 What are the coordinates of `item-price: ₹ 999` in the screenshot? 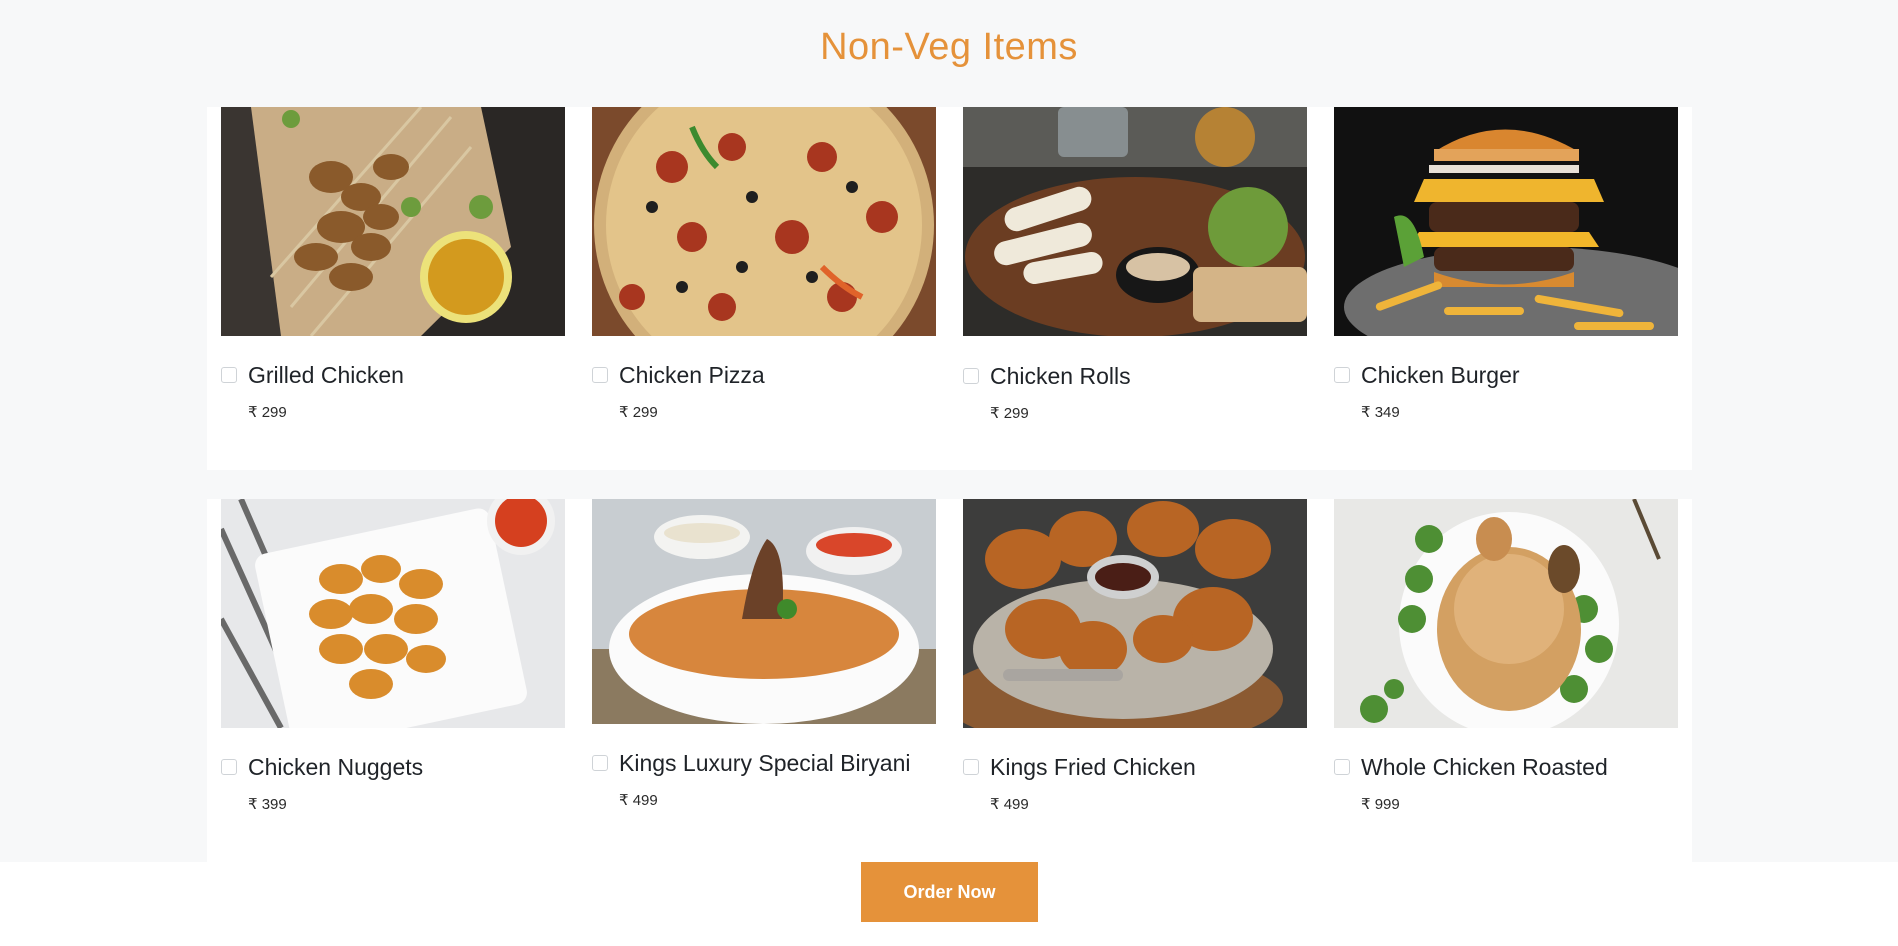 It's located at (1380, 804).